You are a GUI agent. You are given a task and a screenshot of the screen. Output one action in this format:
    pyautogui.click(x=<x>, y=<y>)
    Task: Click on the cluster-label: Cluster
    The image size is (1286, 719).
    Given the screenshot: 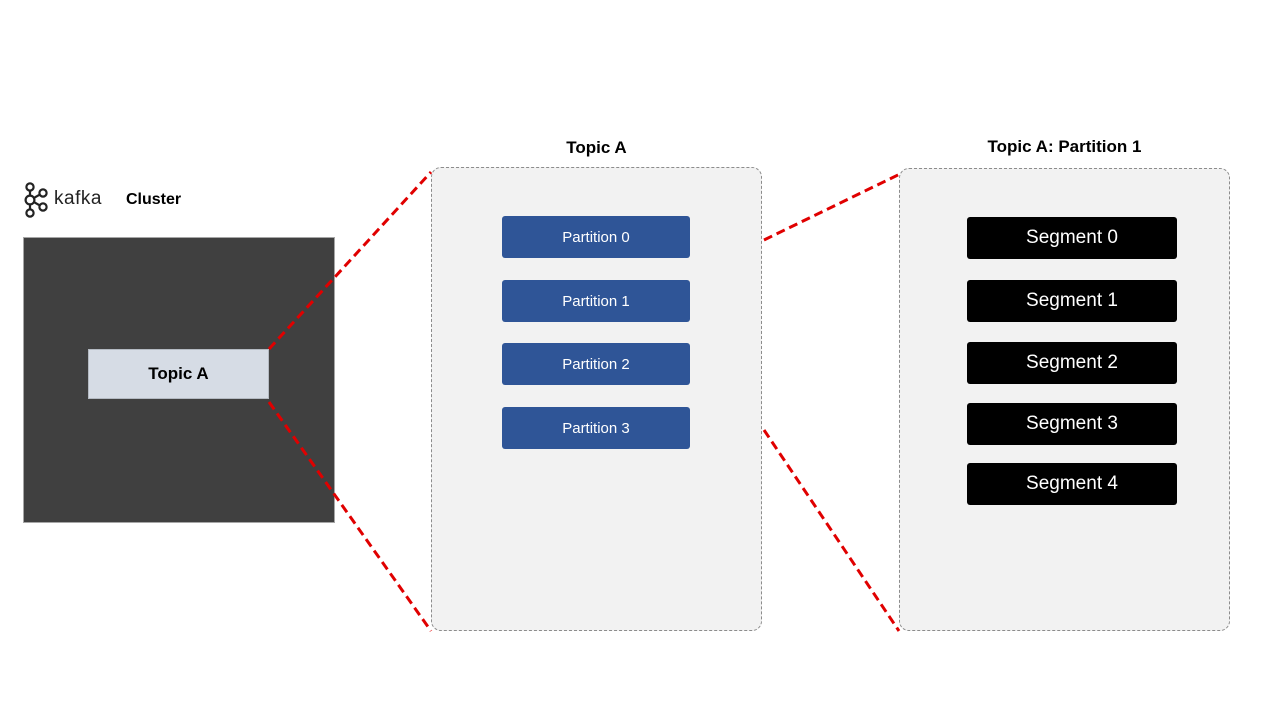 What is the action you would take?
    pyautogui.click(x=154, y=199)
    